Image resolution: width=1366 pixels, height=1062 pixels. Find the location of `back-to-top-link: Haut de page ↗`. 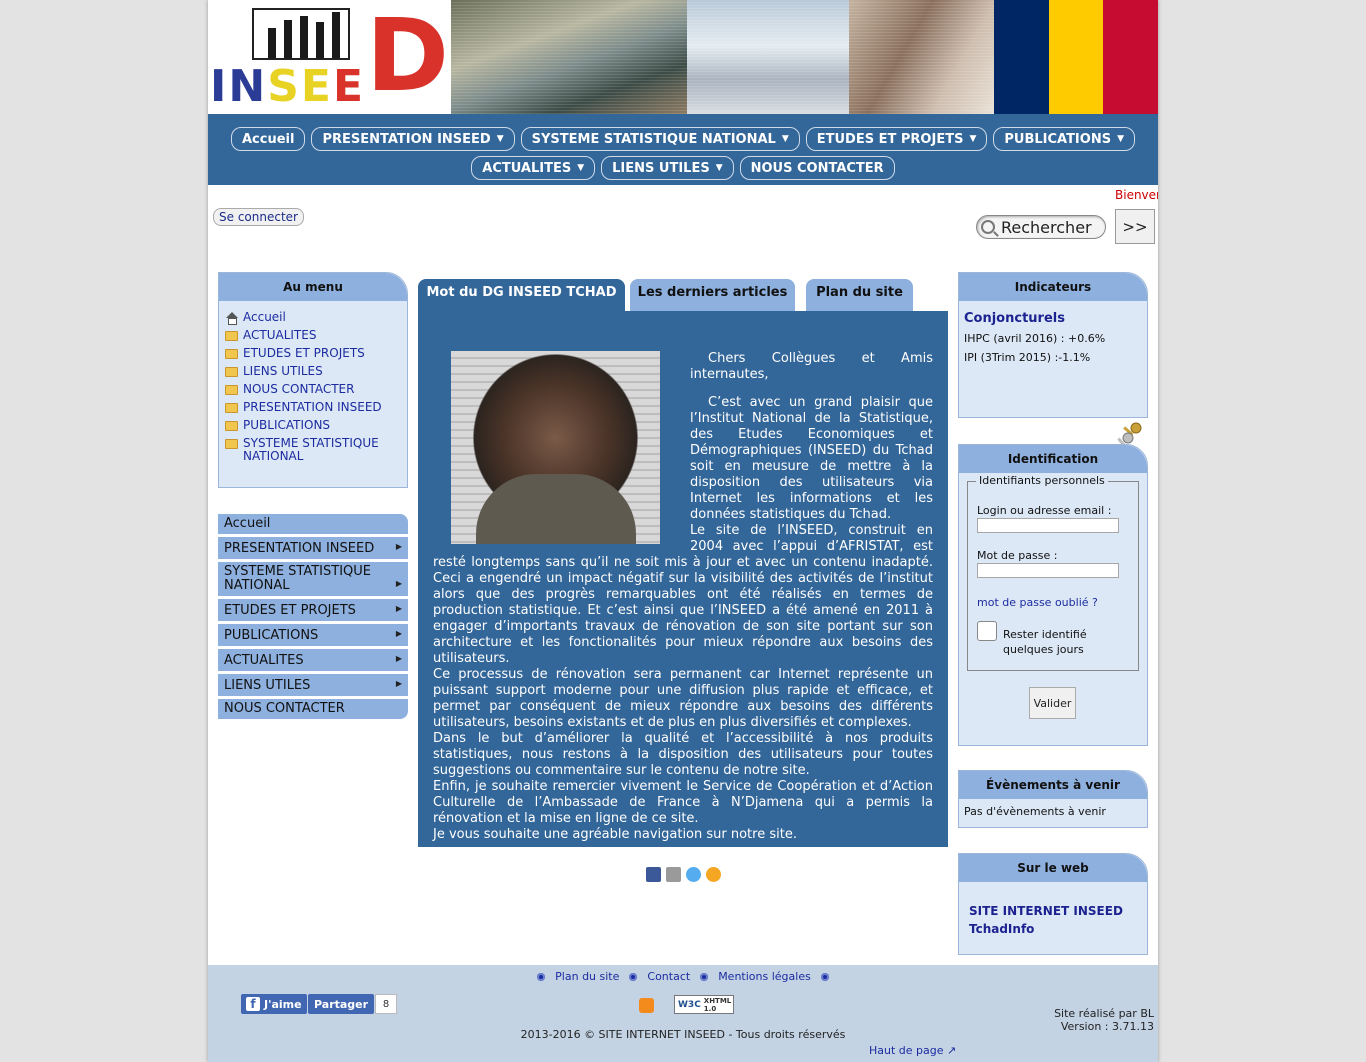

back-to-top-link: Haut de page ↗ is located at coordinates (912, 1050).